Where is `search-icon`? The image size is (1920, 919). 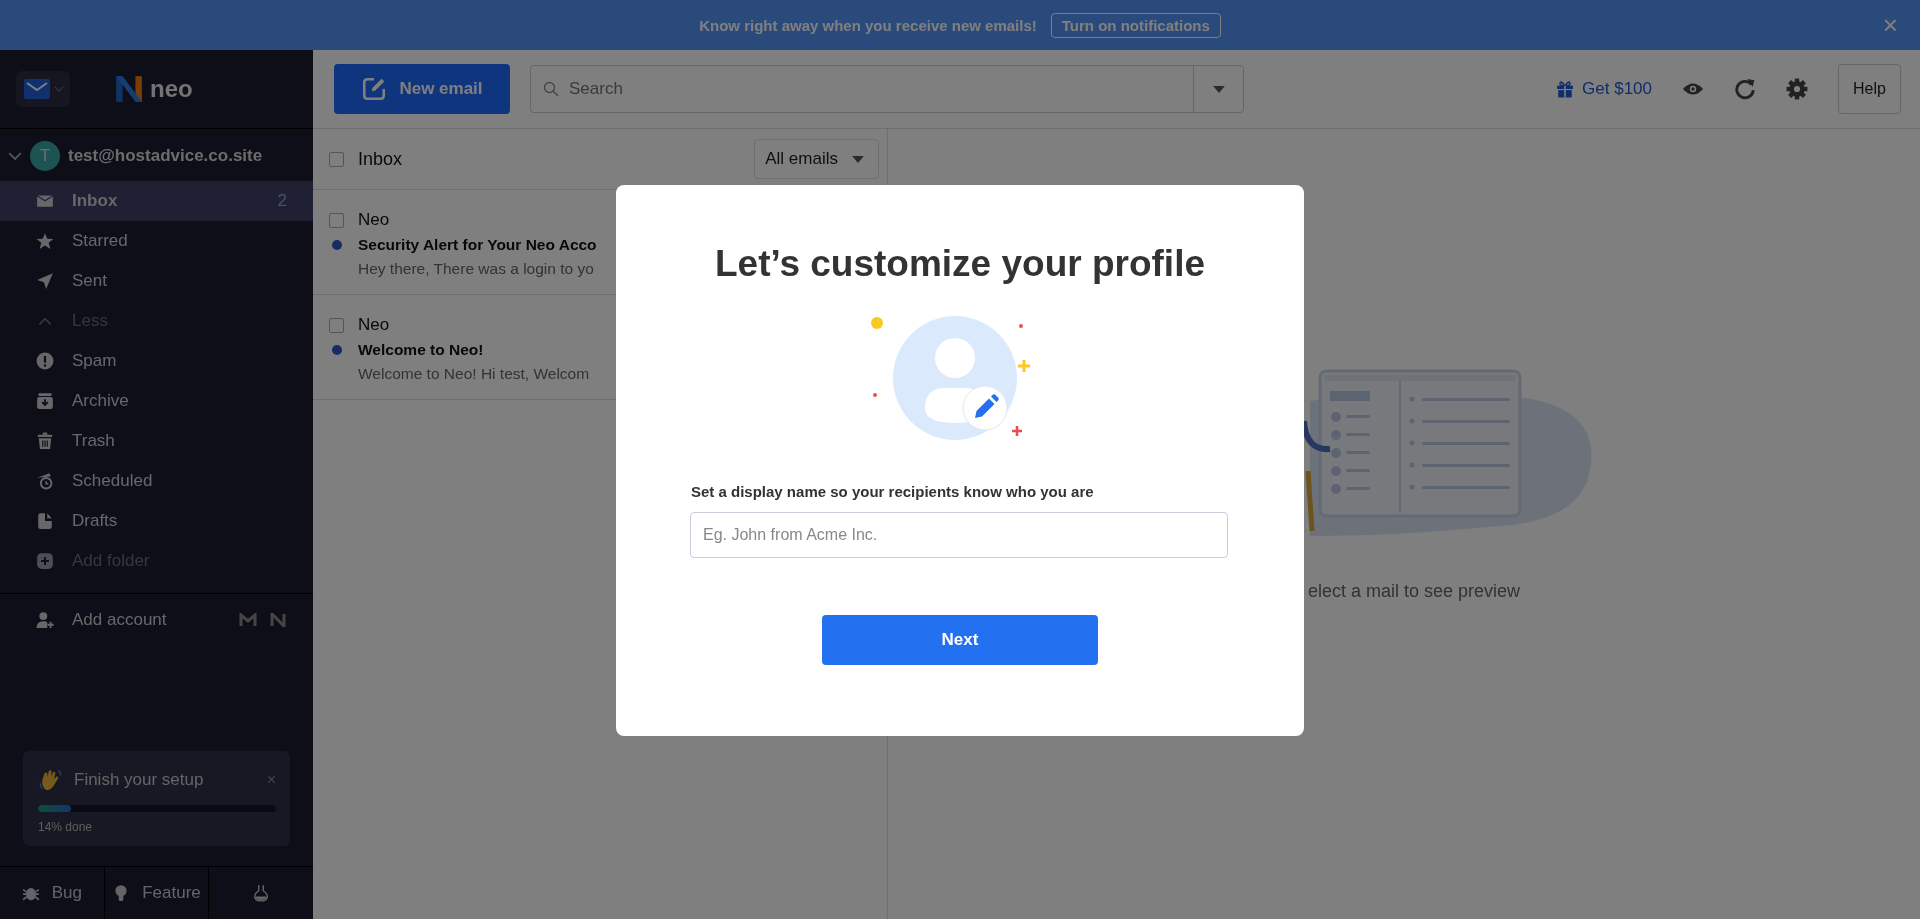 search-icon is located at coordinates (551, 89).